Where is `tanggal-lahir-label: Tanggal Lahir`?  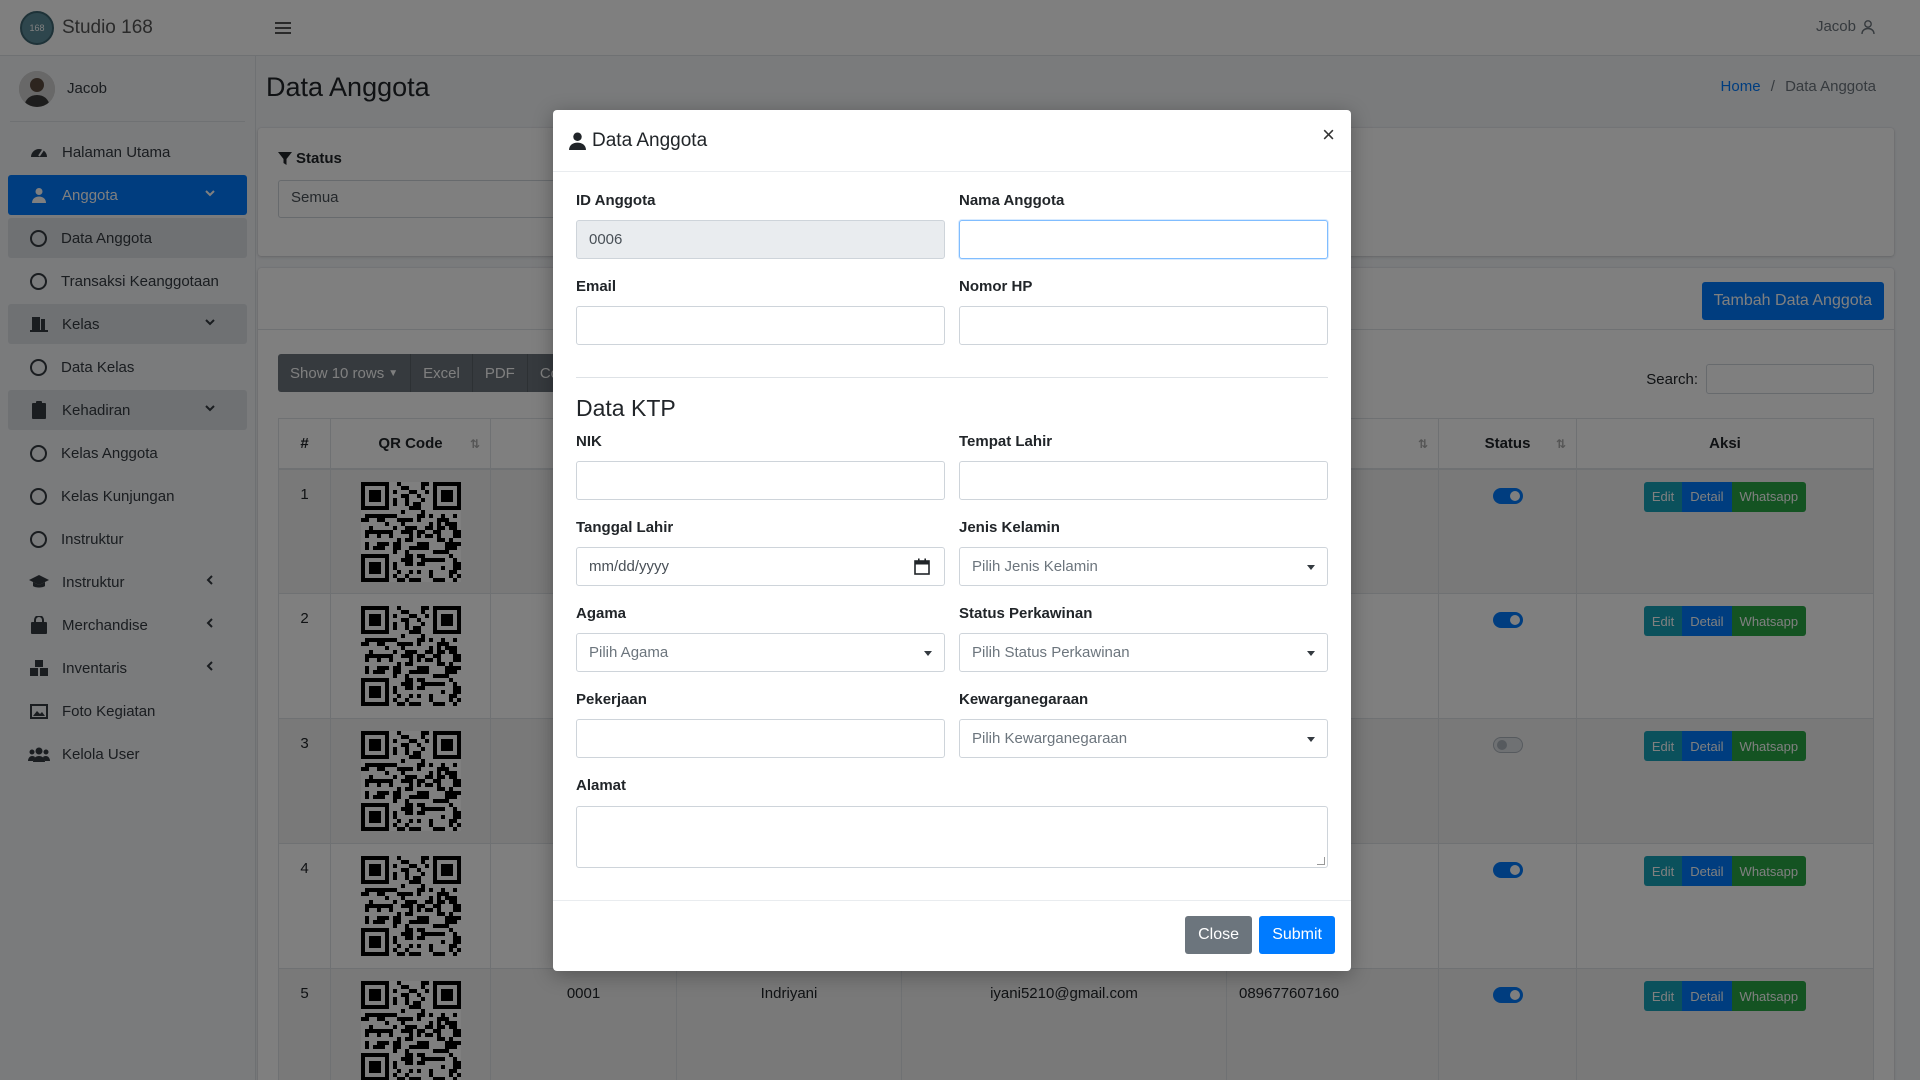 tanggal-lahir-label: Tanggal Lahir is located at coordinates (625, 527).